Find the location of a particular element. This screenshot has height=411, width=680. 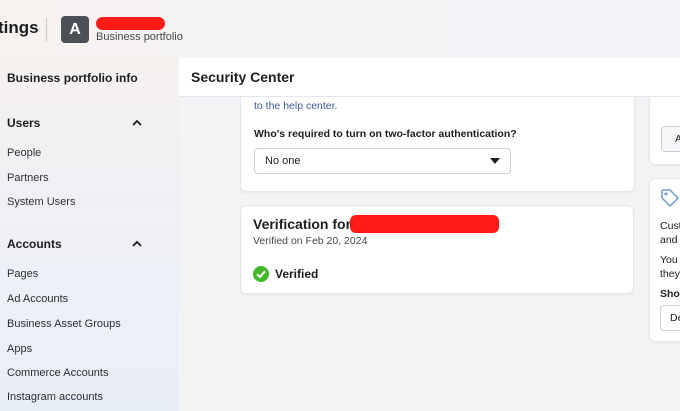

sidebar-item-apps: Apps is located at coordinates (19, 349).